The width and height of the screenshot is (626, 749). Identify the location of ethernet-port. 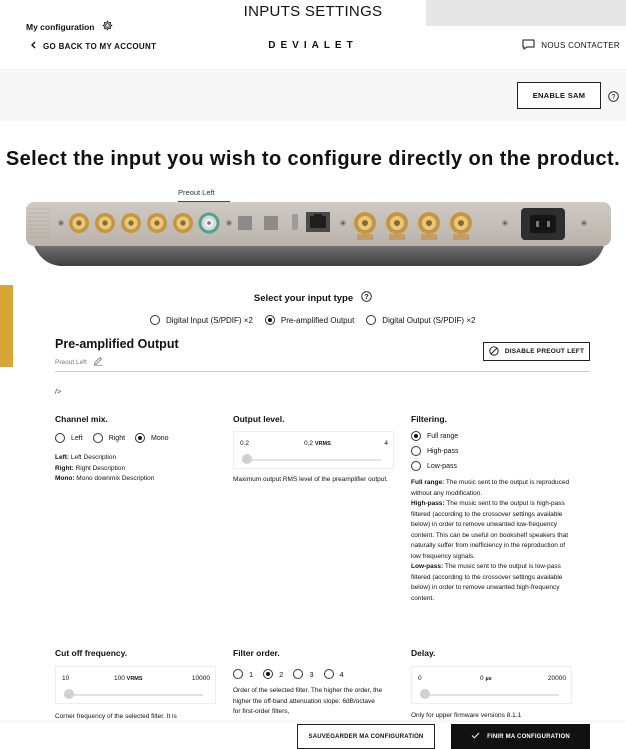
(318, 222).